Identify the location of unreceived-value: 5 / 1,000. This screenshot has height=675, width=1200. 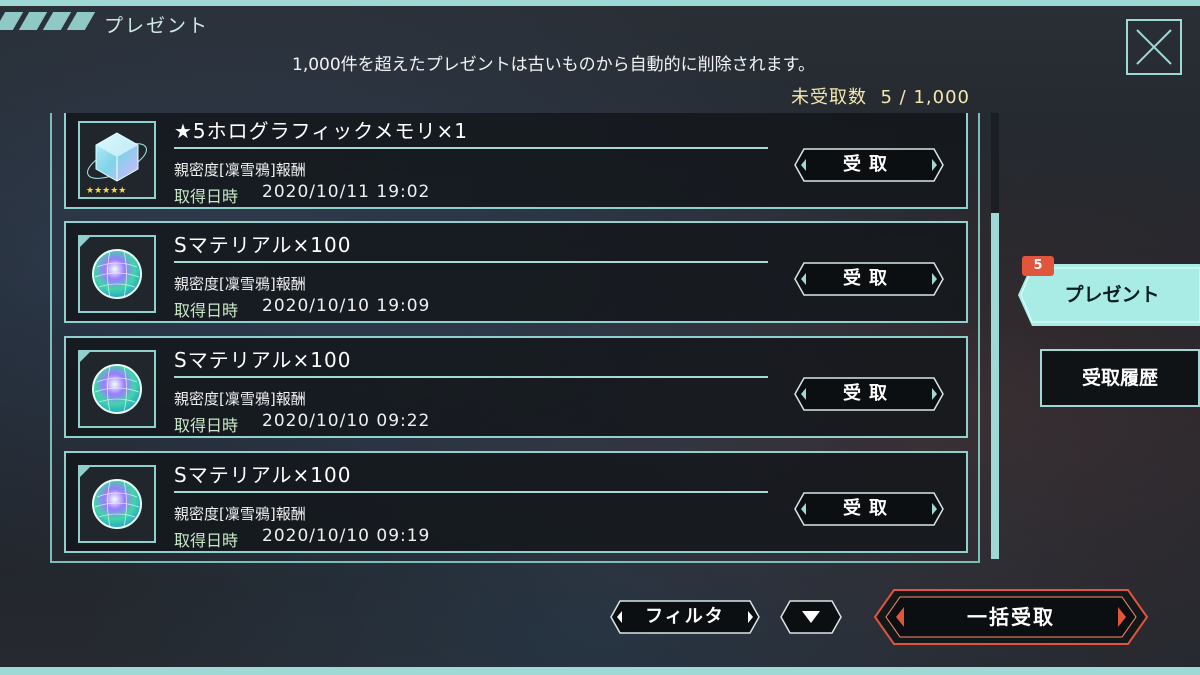
(925, 97).